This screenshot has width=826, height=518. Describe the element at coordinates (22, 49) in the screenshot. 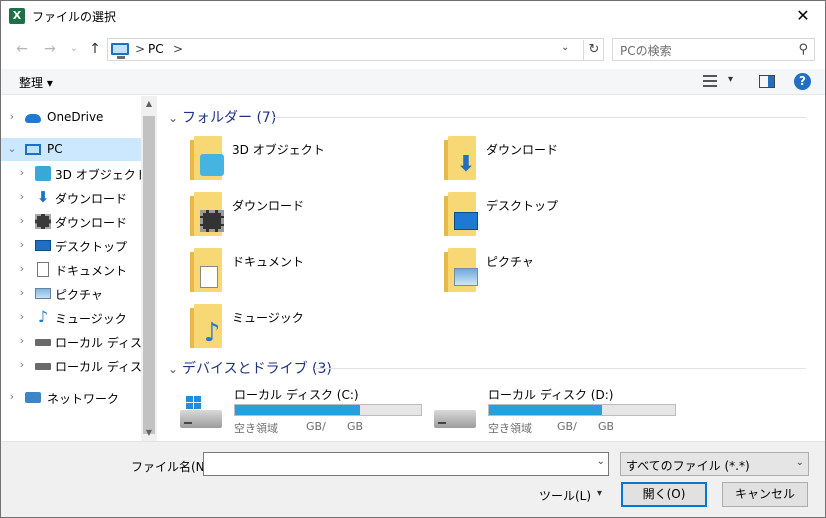

I see `back-button: ←` at that location.